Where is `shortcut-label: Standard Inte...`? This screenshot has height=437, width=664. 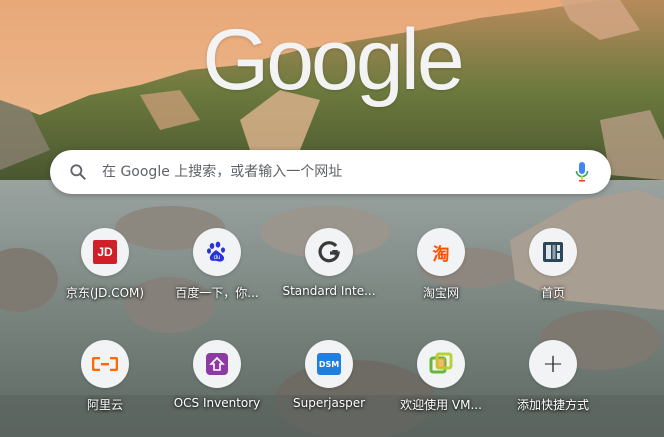
shortcut-label: Standard Inte... is located at coordinates (329, 291).